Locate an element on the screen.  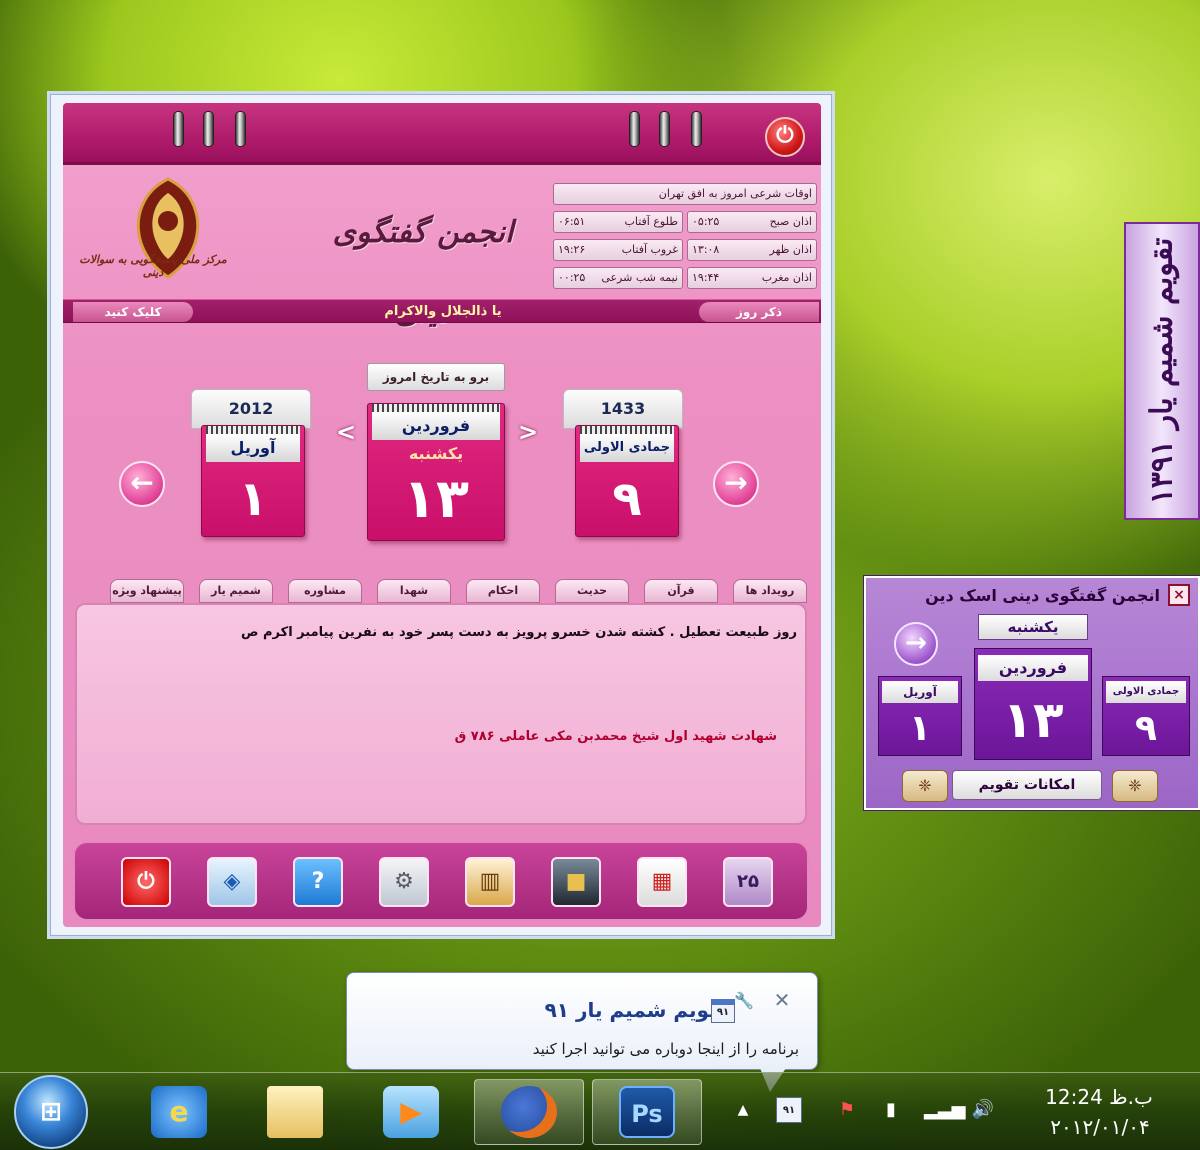
hijri-day: ۹ is located at coordinates (627, 499).